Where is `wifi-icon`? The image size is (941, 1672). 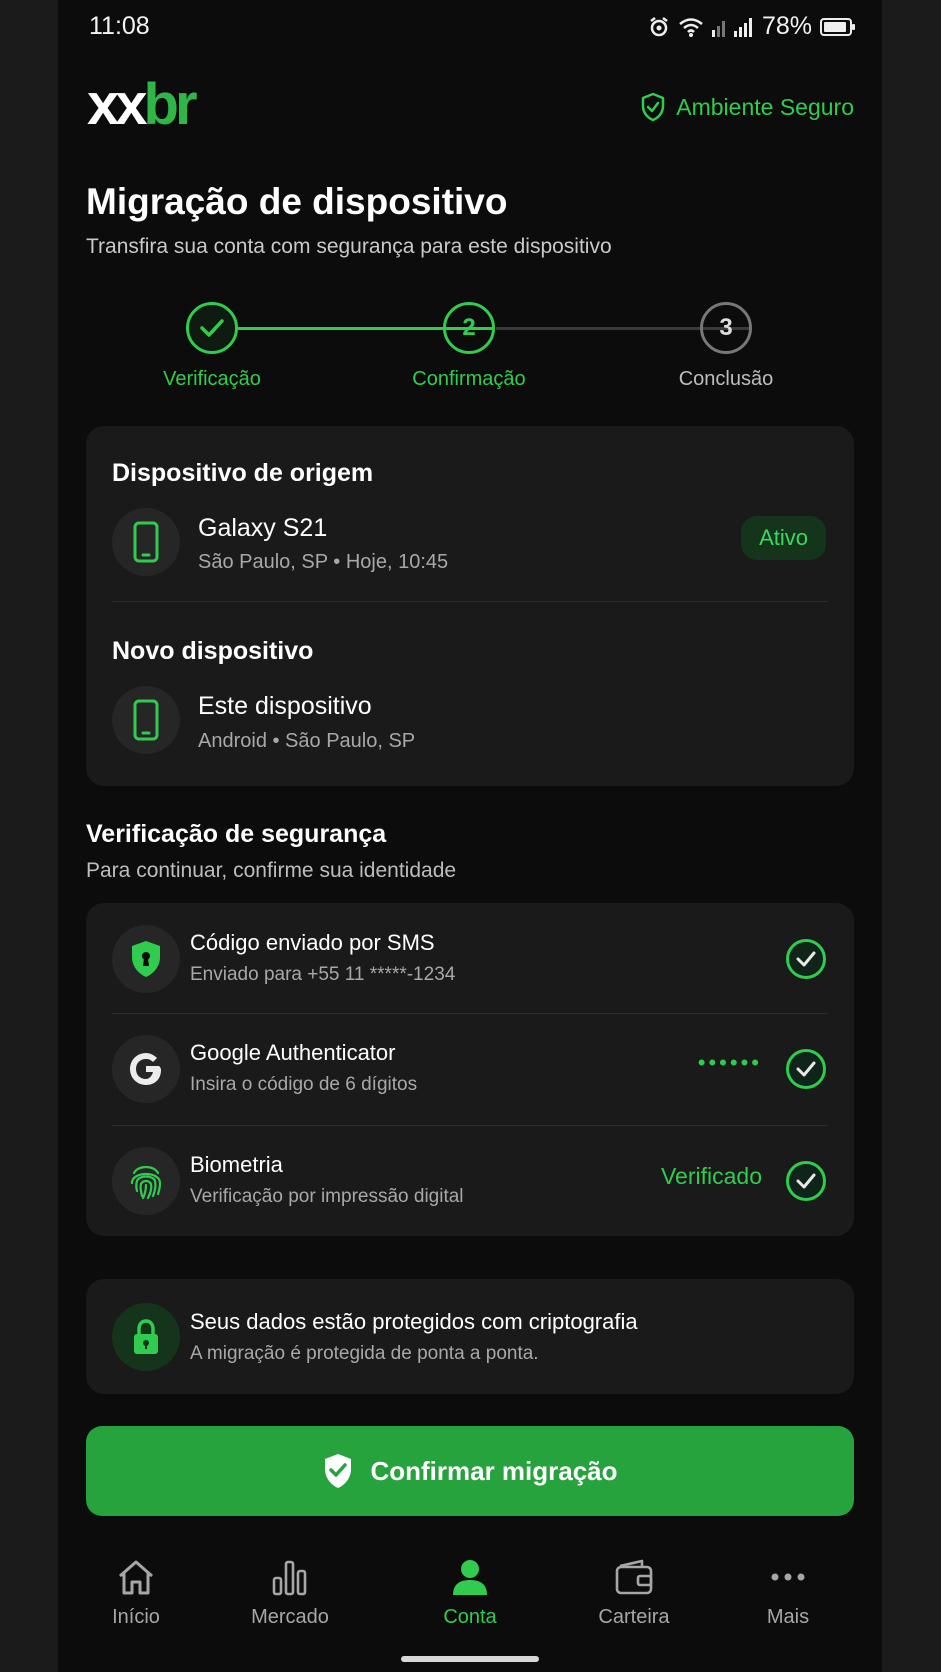
wifi-icon is located at coordinates (691, 27).